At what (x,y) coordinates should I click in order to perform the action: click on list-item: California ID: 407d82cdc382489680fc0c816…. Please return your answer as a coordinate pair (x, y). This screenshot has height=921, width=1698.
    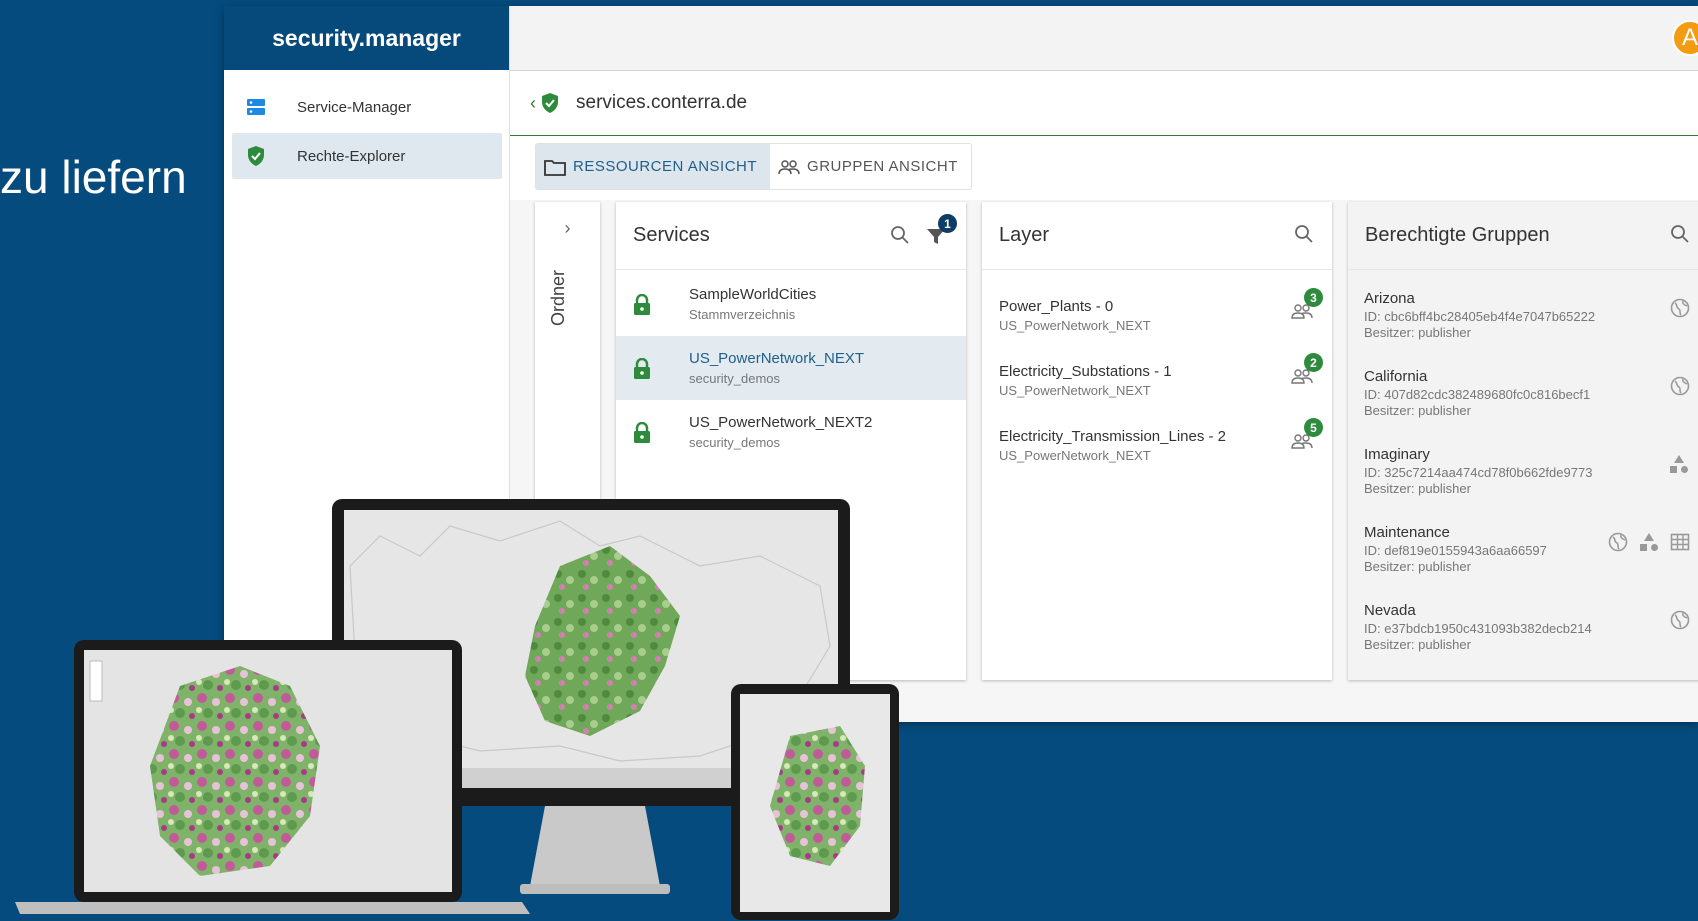
    Looking at the image, I should click on (1523, 399).